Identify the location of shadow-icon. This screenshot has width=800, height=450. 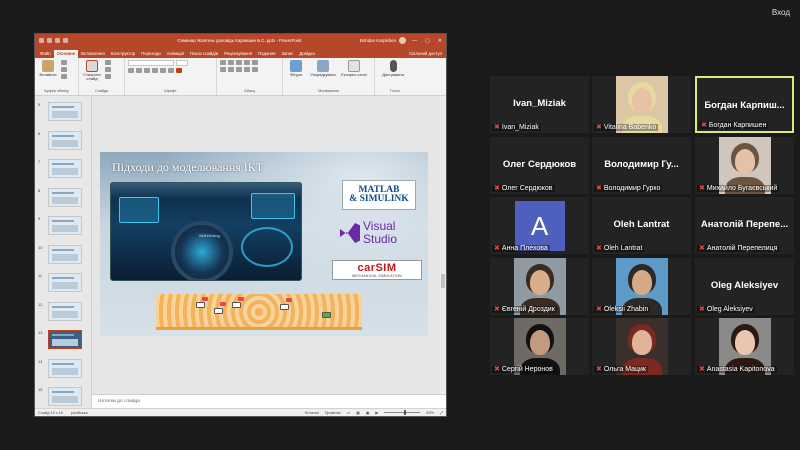
(163, 70).